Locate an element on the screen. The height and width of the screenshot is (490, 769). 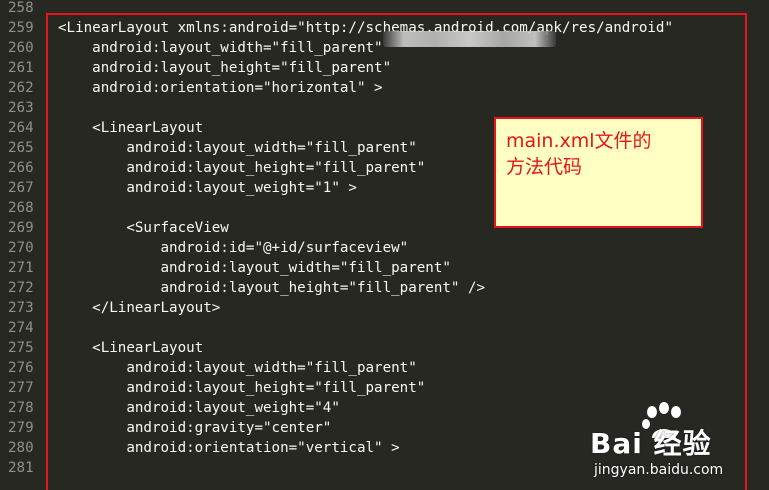
line-number: 270 is located at coordinates (21, 248).